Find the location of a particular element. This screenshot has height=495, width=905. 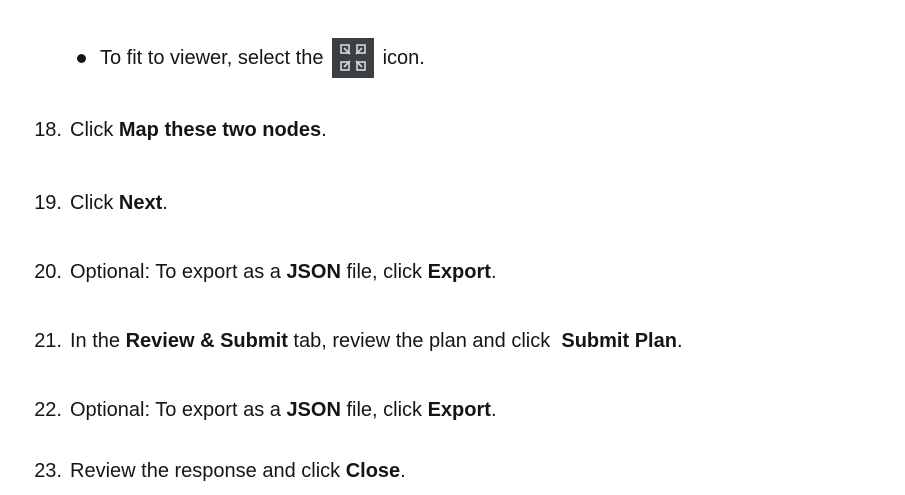

ui-term-map-these-two-nodes: Map these two nodes is located at coordinates (220, 130).